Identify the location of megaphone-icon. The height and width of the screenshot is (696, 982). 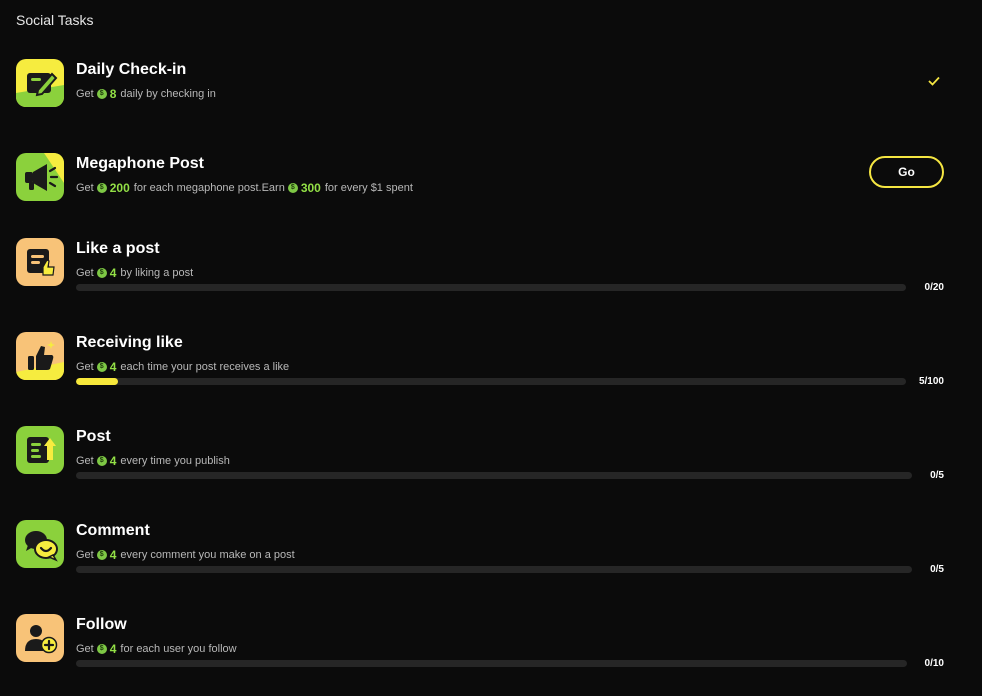
(40, 177).